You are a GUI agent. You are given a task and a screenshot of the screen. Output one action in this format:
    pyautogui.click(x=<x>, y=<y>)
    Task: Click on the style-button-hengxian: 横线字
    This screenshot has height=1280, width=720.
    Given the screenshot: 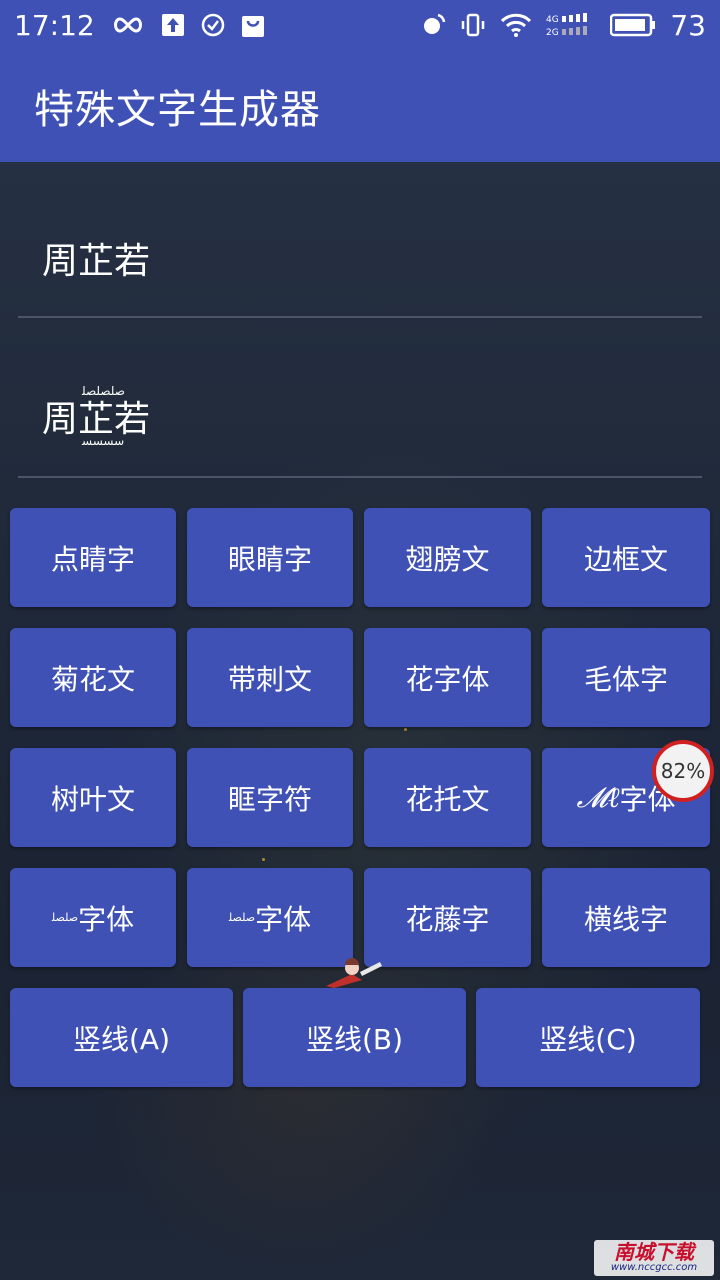 What is the action you would take?
    pyautogui.click(x=626, y=917)
    